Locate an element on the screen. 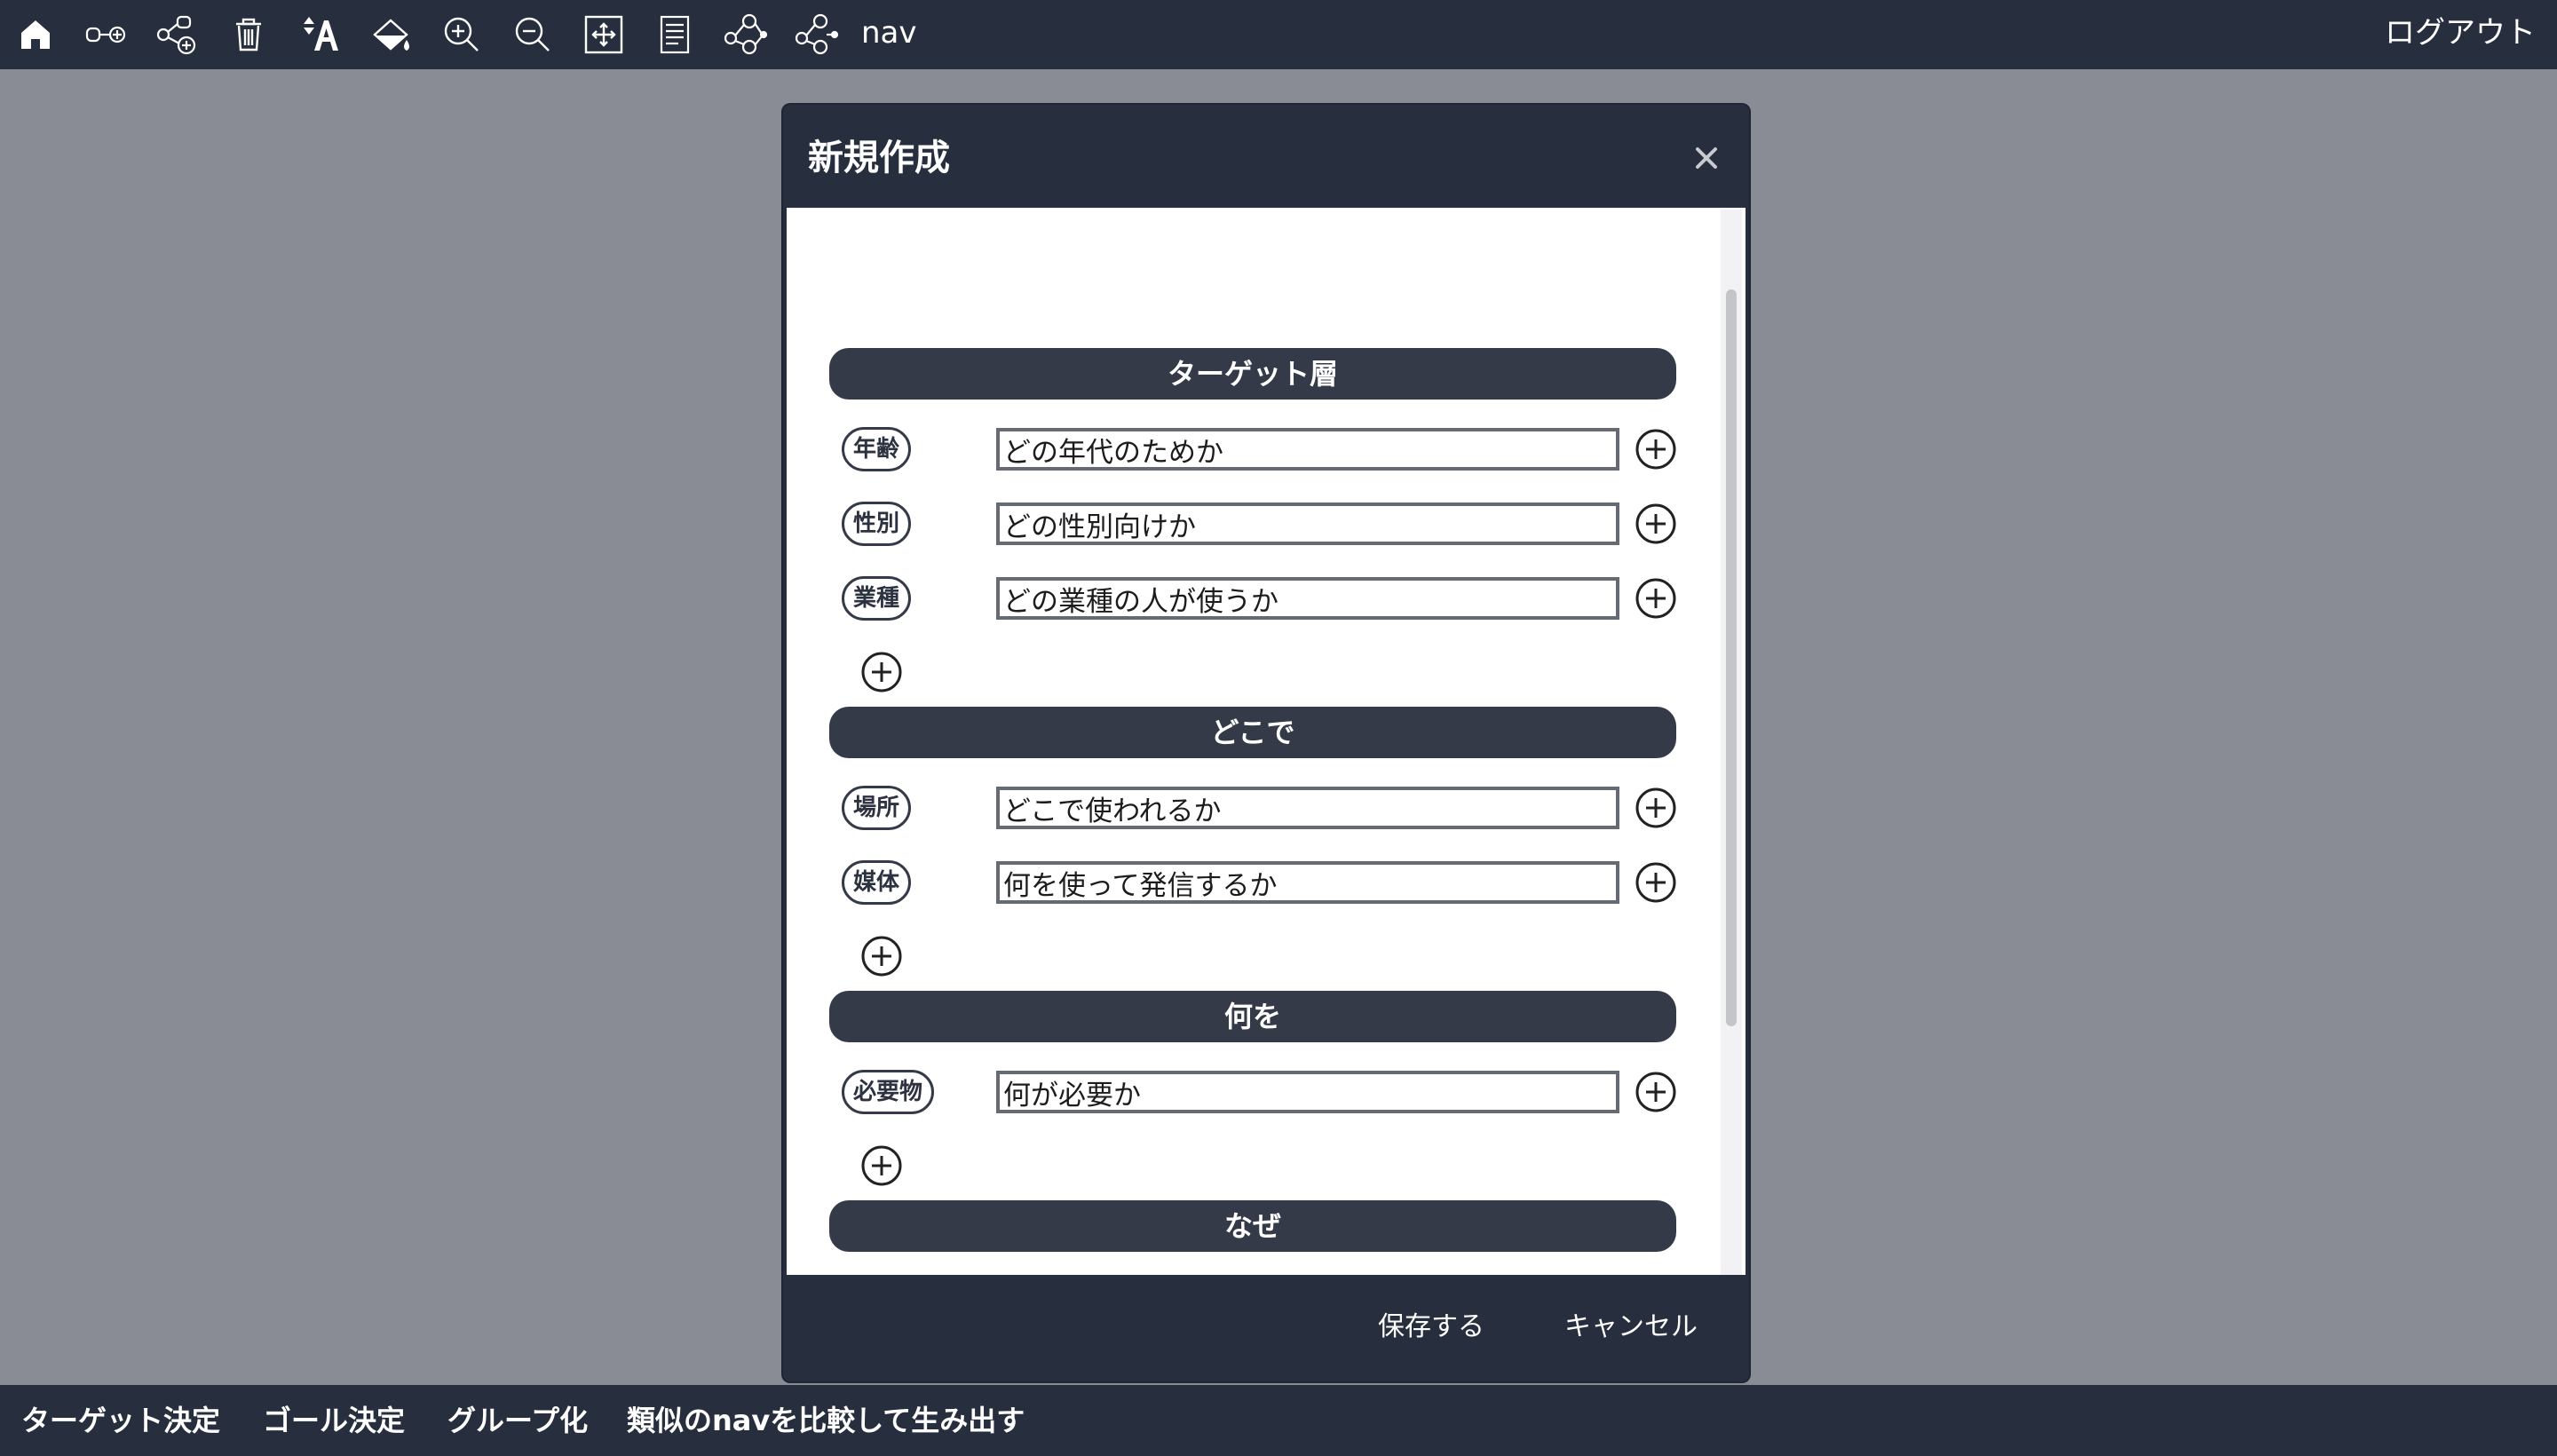 The width and height of the screenshot is (2557, 1456). goal-decision-button: ゴール決定 is located at coordinates (334, 1420).